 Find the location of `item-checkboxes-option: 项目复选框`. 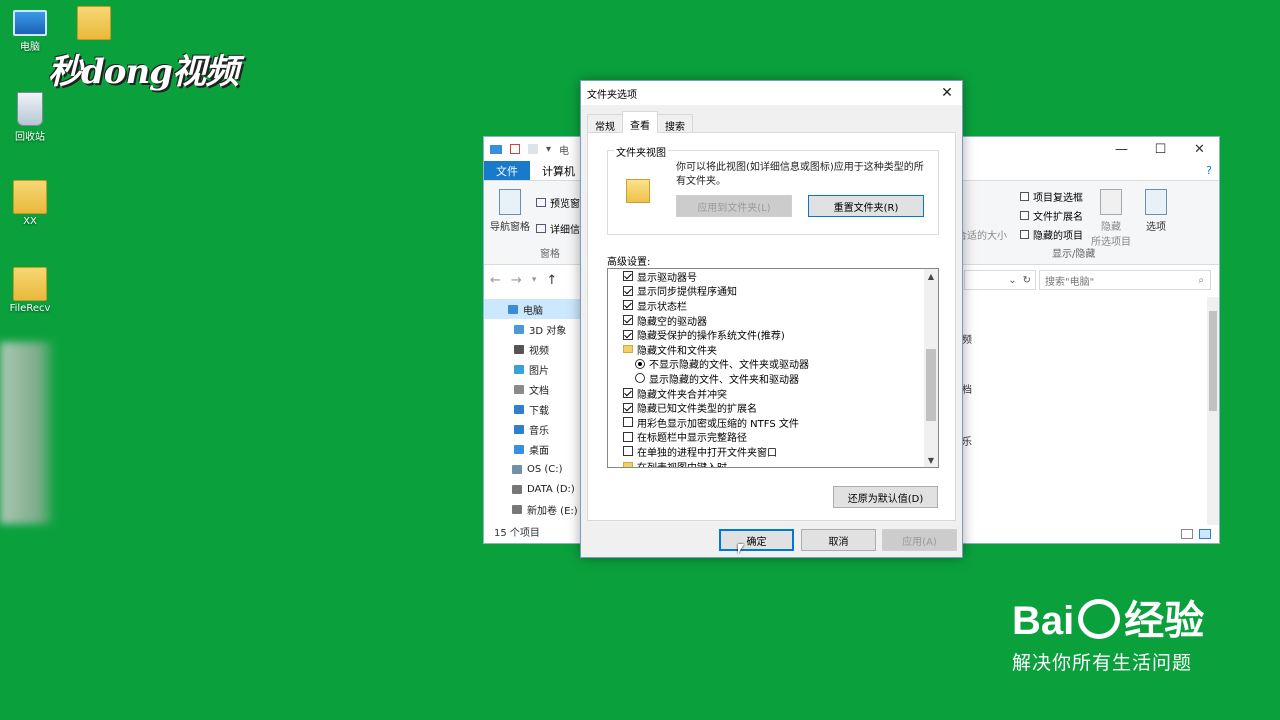

item-checkboxes-option: 项目复选框 is located at coordinates (1051, 196).